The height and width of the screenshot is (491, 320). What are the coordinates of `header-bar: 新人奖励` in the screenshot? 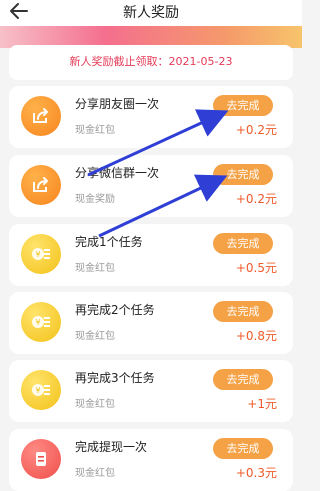 It's located at (151, 13).